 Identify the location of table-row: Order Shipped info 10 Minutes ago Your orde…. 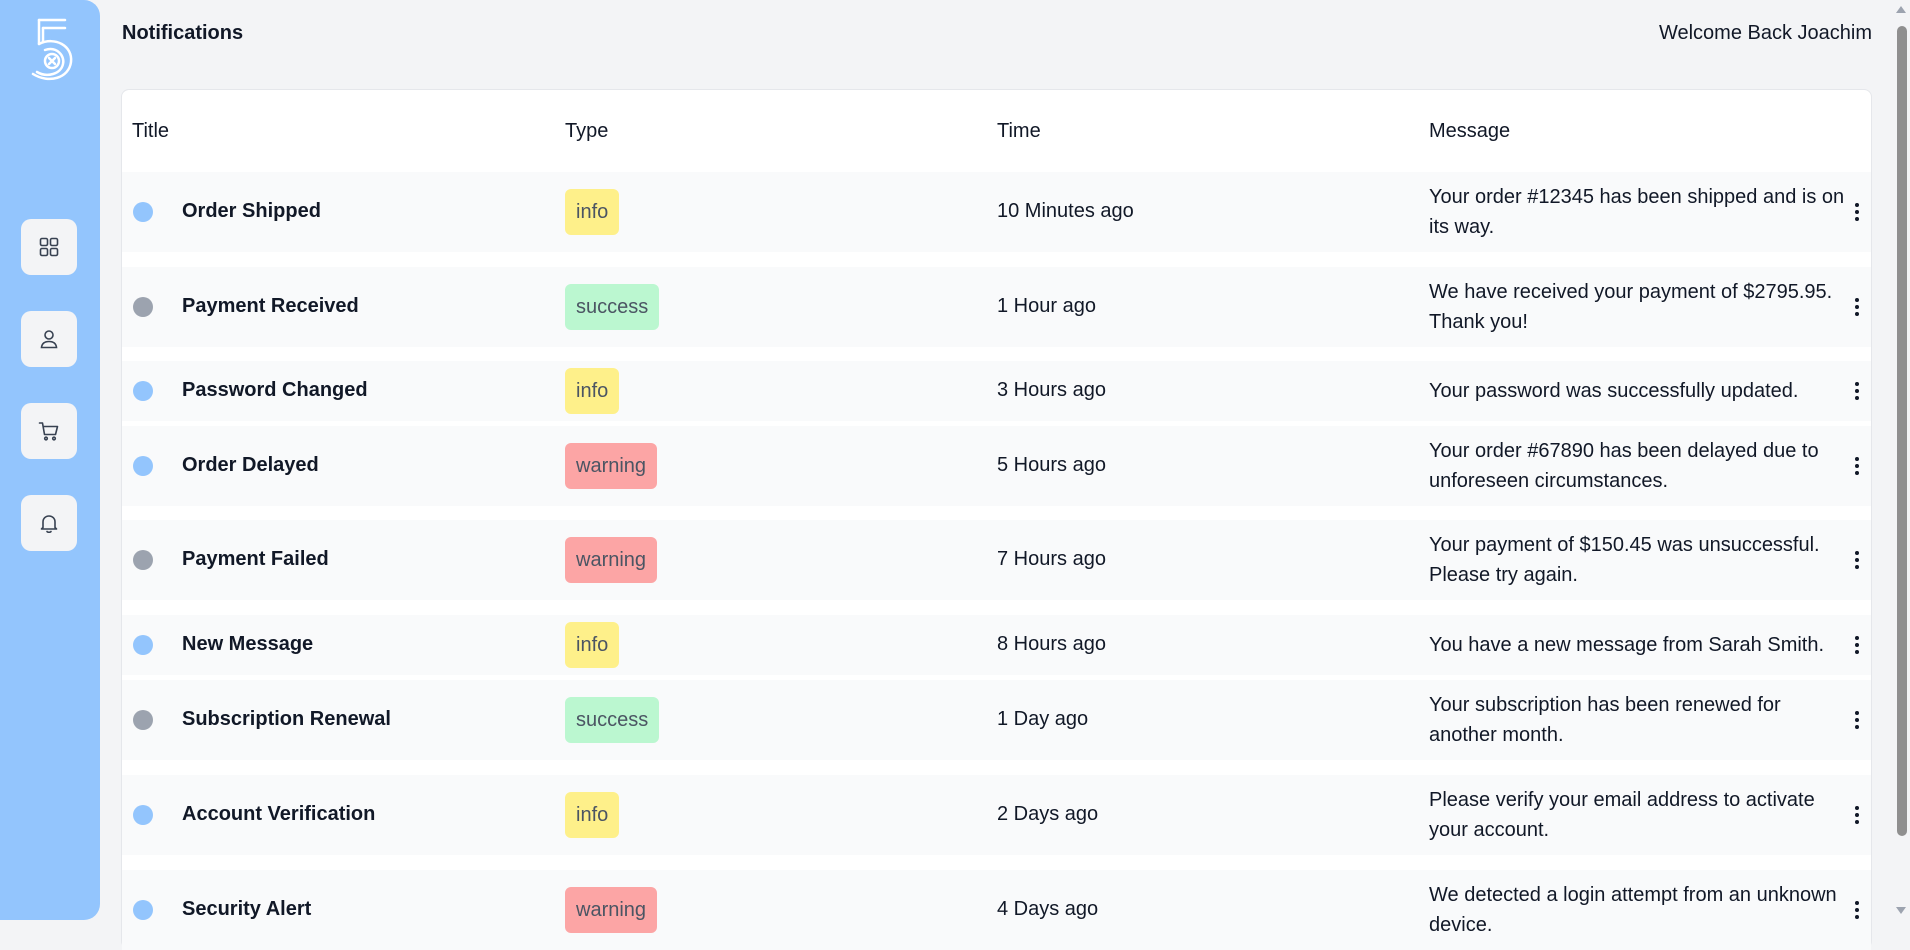
(996, 212).